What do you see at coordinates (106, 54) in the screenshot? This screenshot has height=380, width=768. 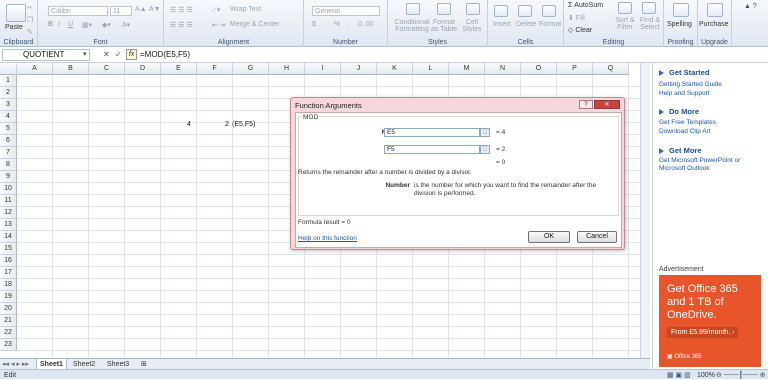 I see `cancel-entry-icon: ✕` at bounding box center [106, 54].